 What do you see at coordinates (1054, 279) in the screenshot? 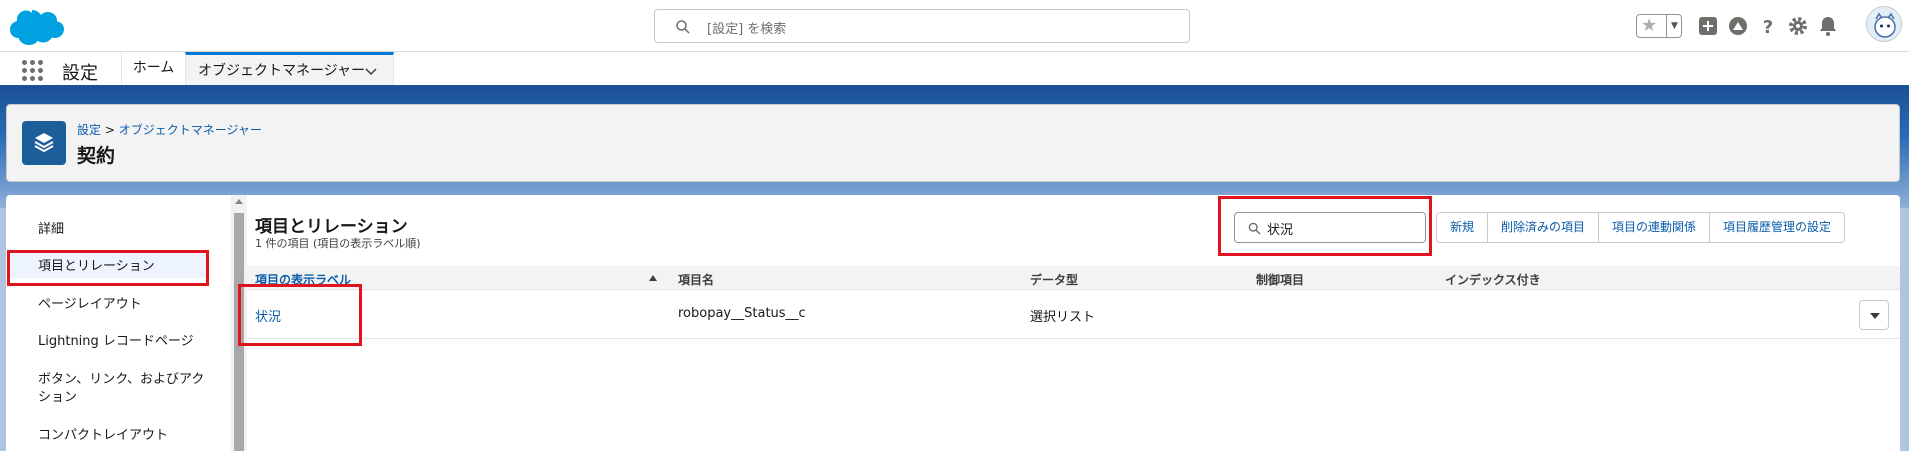
I see `column-header-data-type: データ型` at bounding box center [1054, 279].